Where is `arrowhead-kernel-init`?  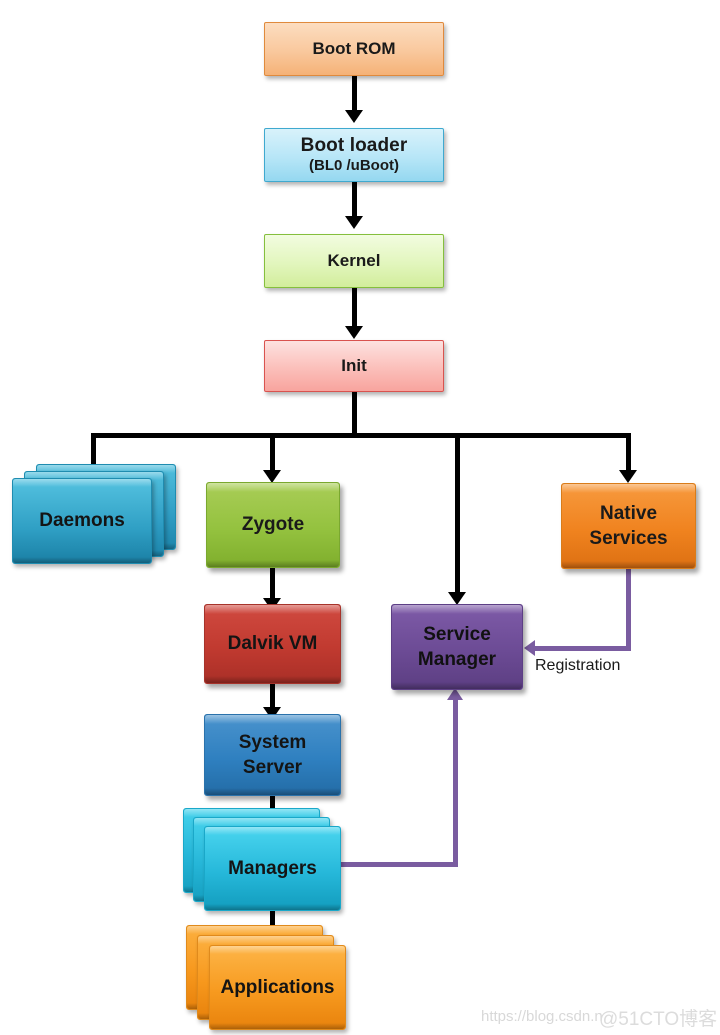
arrowhead-kernel-init is located at coordinates (354, 332).